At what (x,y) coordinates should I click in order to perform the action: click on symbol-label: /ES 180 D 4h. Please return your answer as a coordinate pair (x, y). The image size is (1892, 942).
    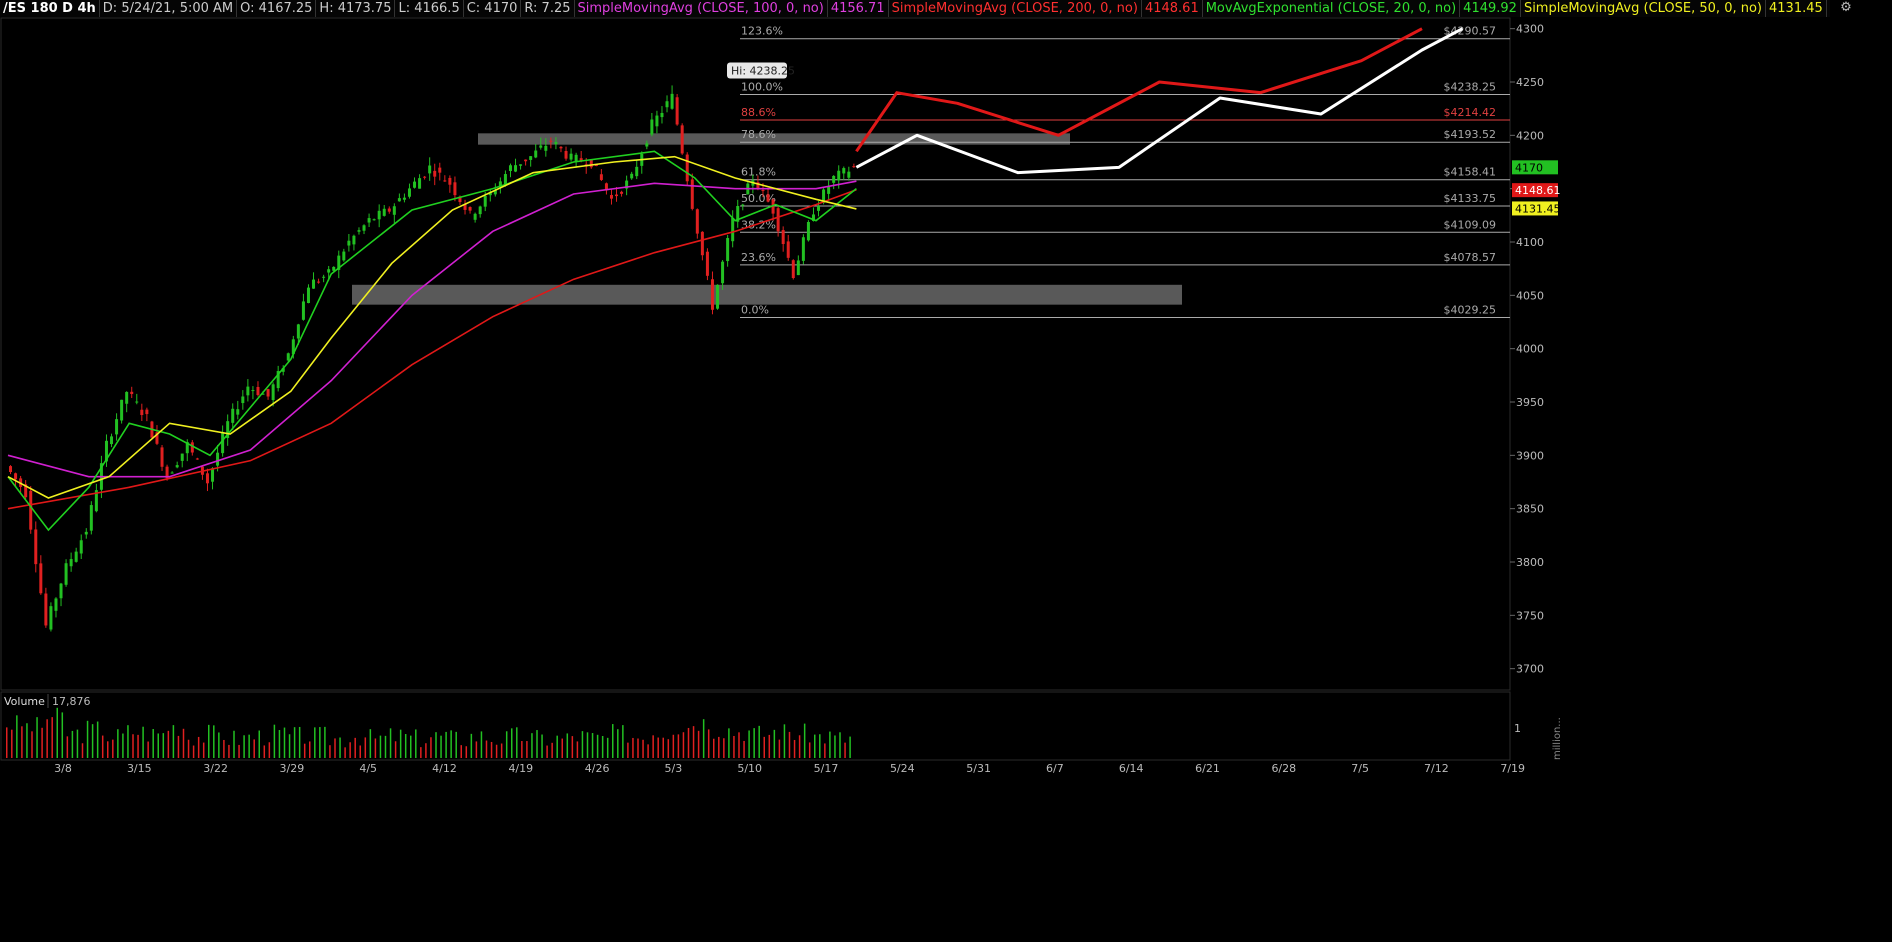
    Looking at the image, I should click on (50, 8).